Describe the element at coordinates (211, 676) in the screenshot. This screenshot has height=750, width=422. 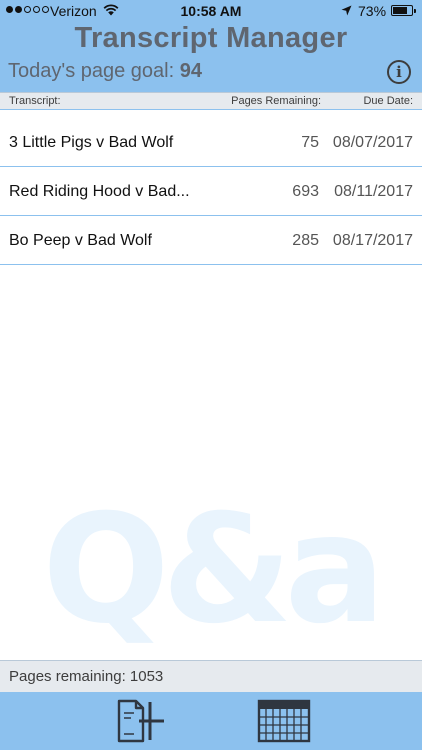
I see `pages-remaining-summary: Pages remaining: 1053` at that location.